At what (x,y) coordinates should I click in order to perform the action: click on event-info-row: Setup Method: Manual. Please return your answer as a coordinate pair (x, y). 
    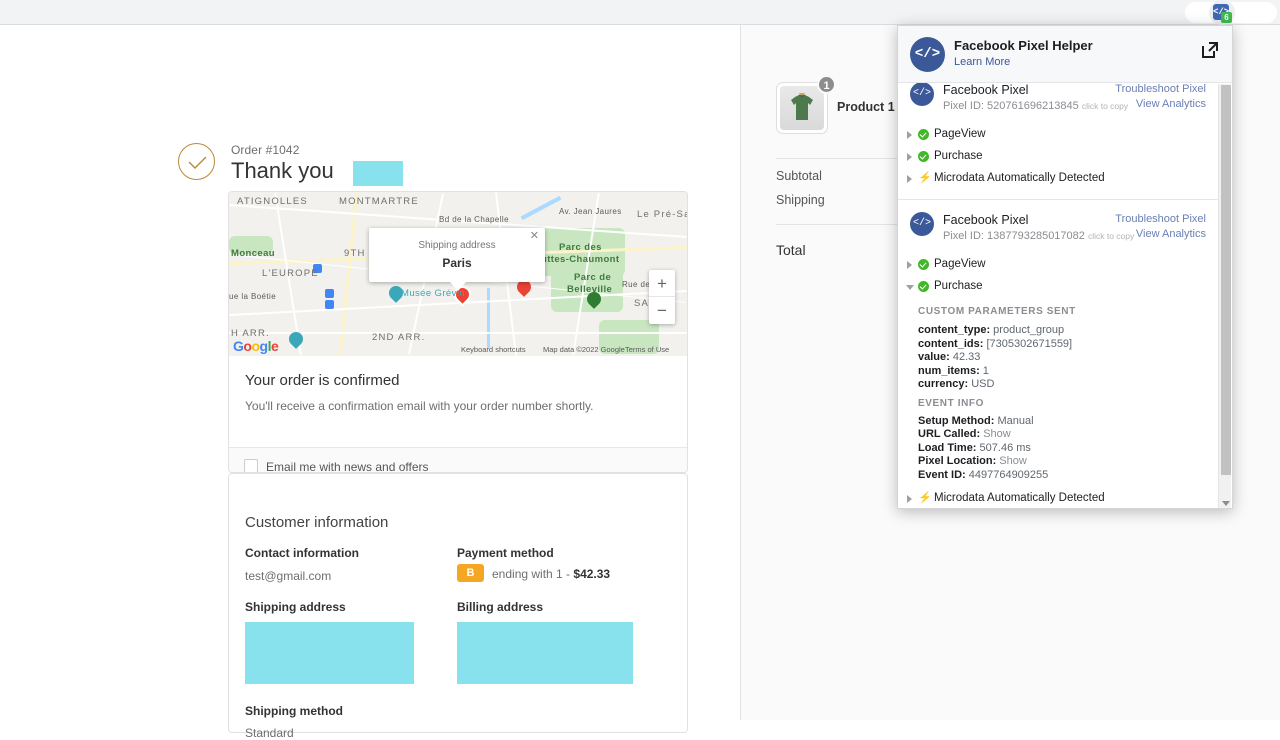
    Looking at the image, I should click on (976, 421).